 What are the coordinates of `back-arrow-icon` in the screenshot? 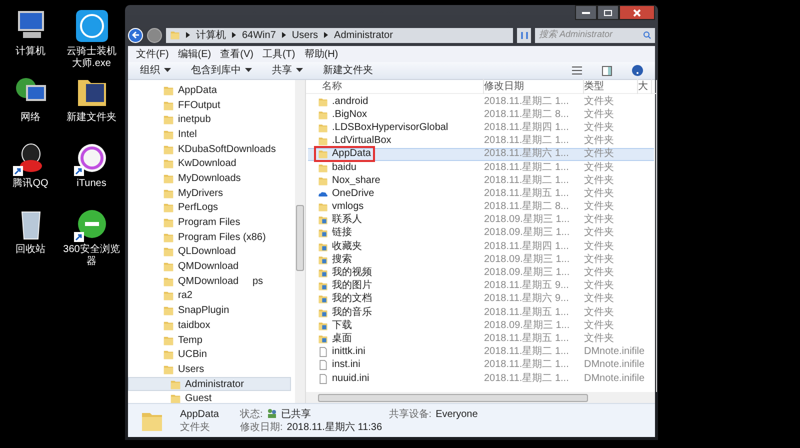 It's located at (136, 35).